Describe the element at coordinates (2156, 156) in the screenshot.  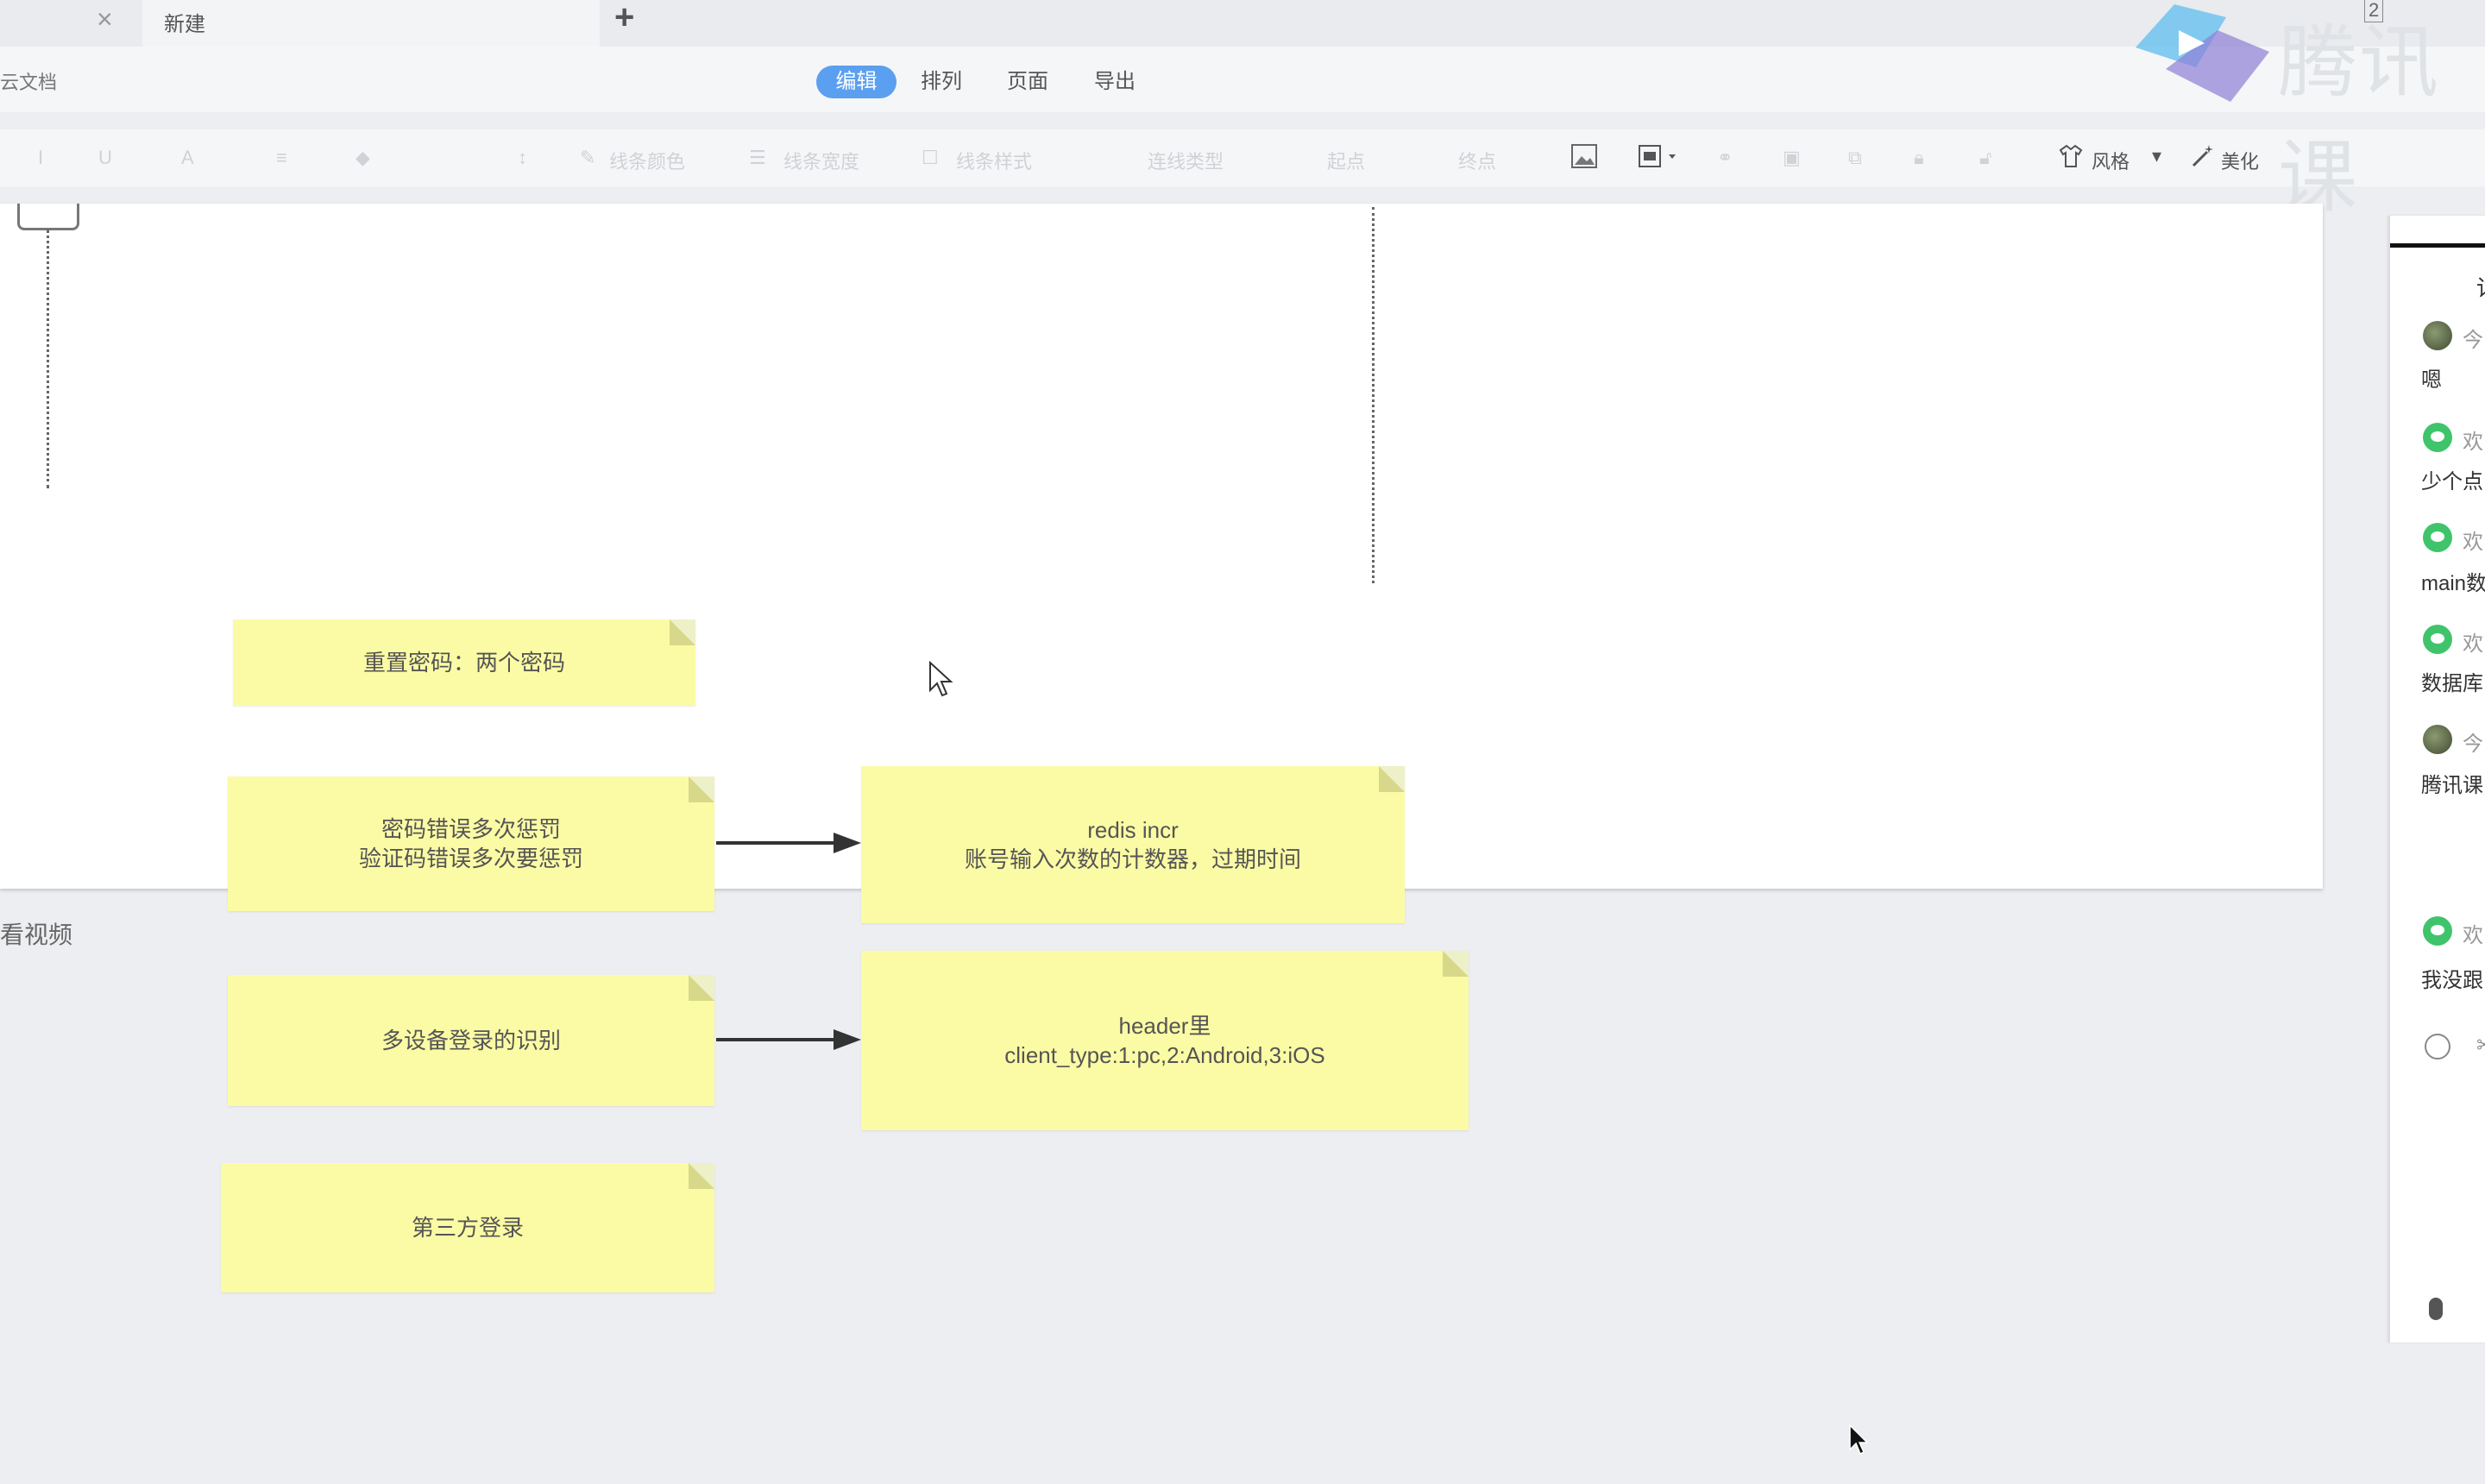
I see `chevron-down-icon: ▾` at that location.